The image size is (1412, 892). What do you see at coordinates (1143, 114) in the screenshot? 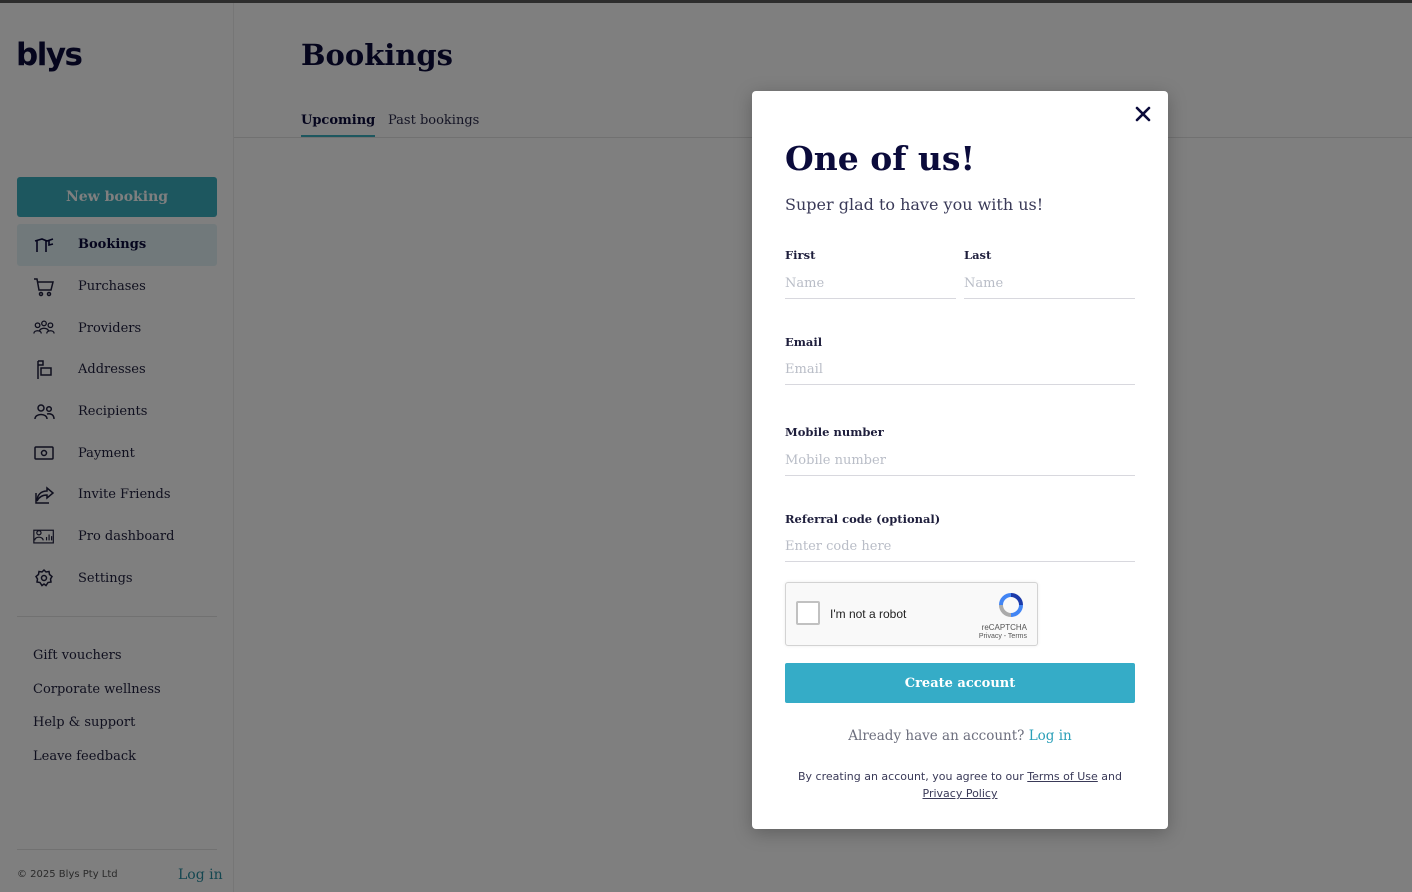
I see `close-icon` at bounding box center [1143, 114].